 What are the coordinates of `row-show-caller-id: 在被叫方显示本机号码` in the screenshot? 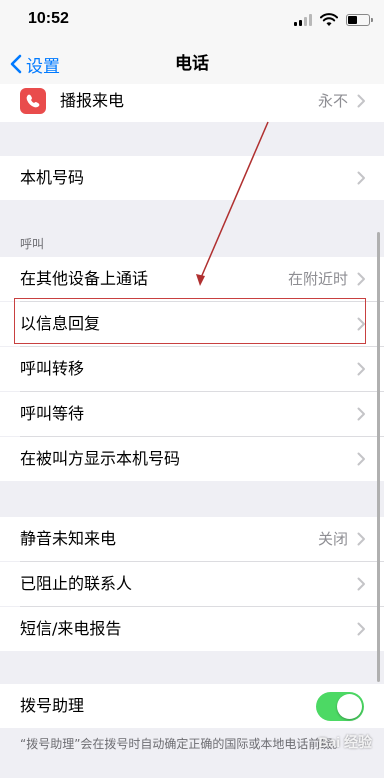 It's located at (192, 459).